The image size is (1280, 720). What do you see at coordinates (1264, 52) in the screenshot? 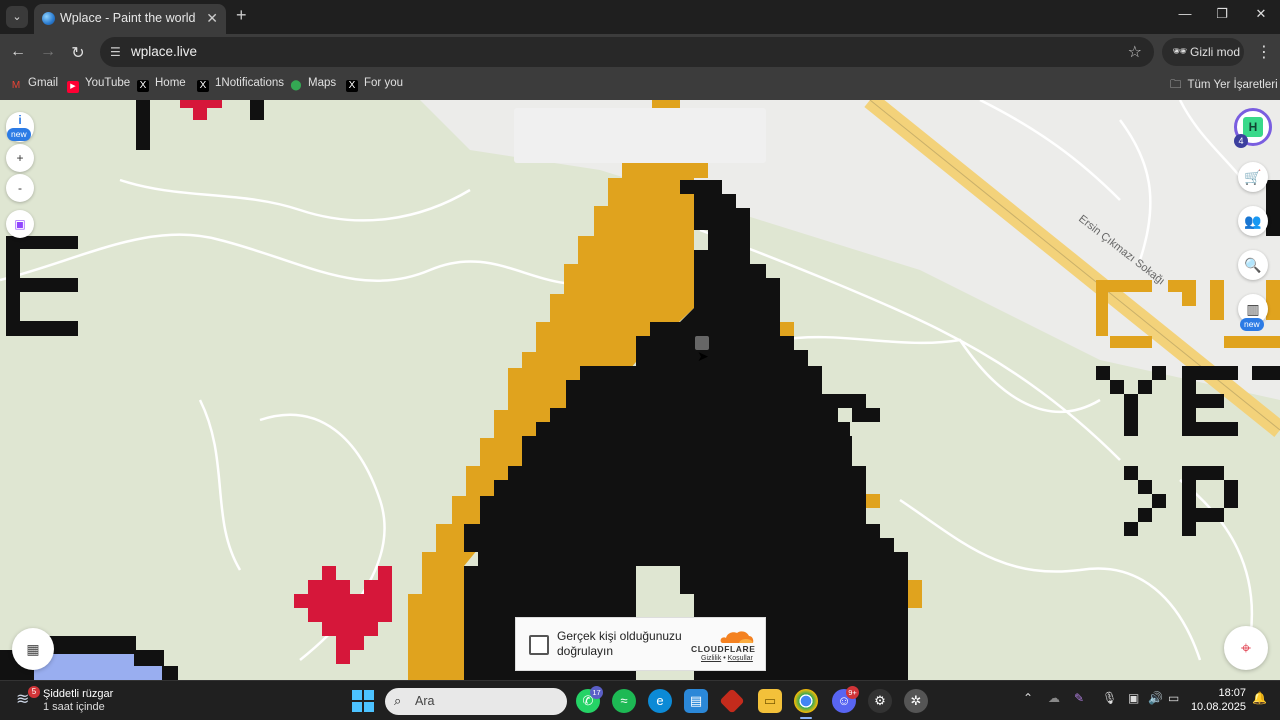
I see `browser-menu-icon: ⋮` at bounding box center [1264, 52].